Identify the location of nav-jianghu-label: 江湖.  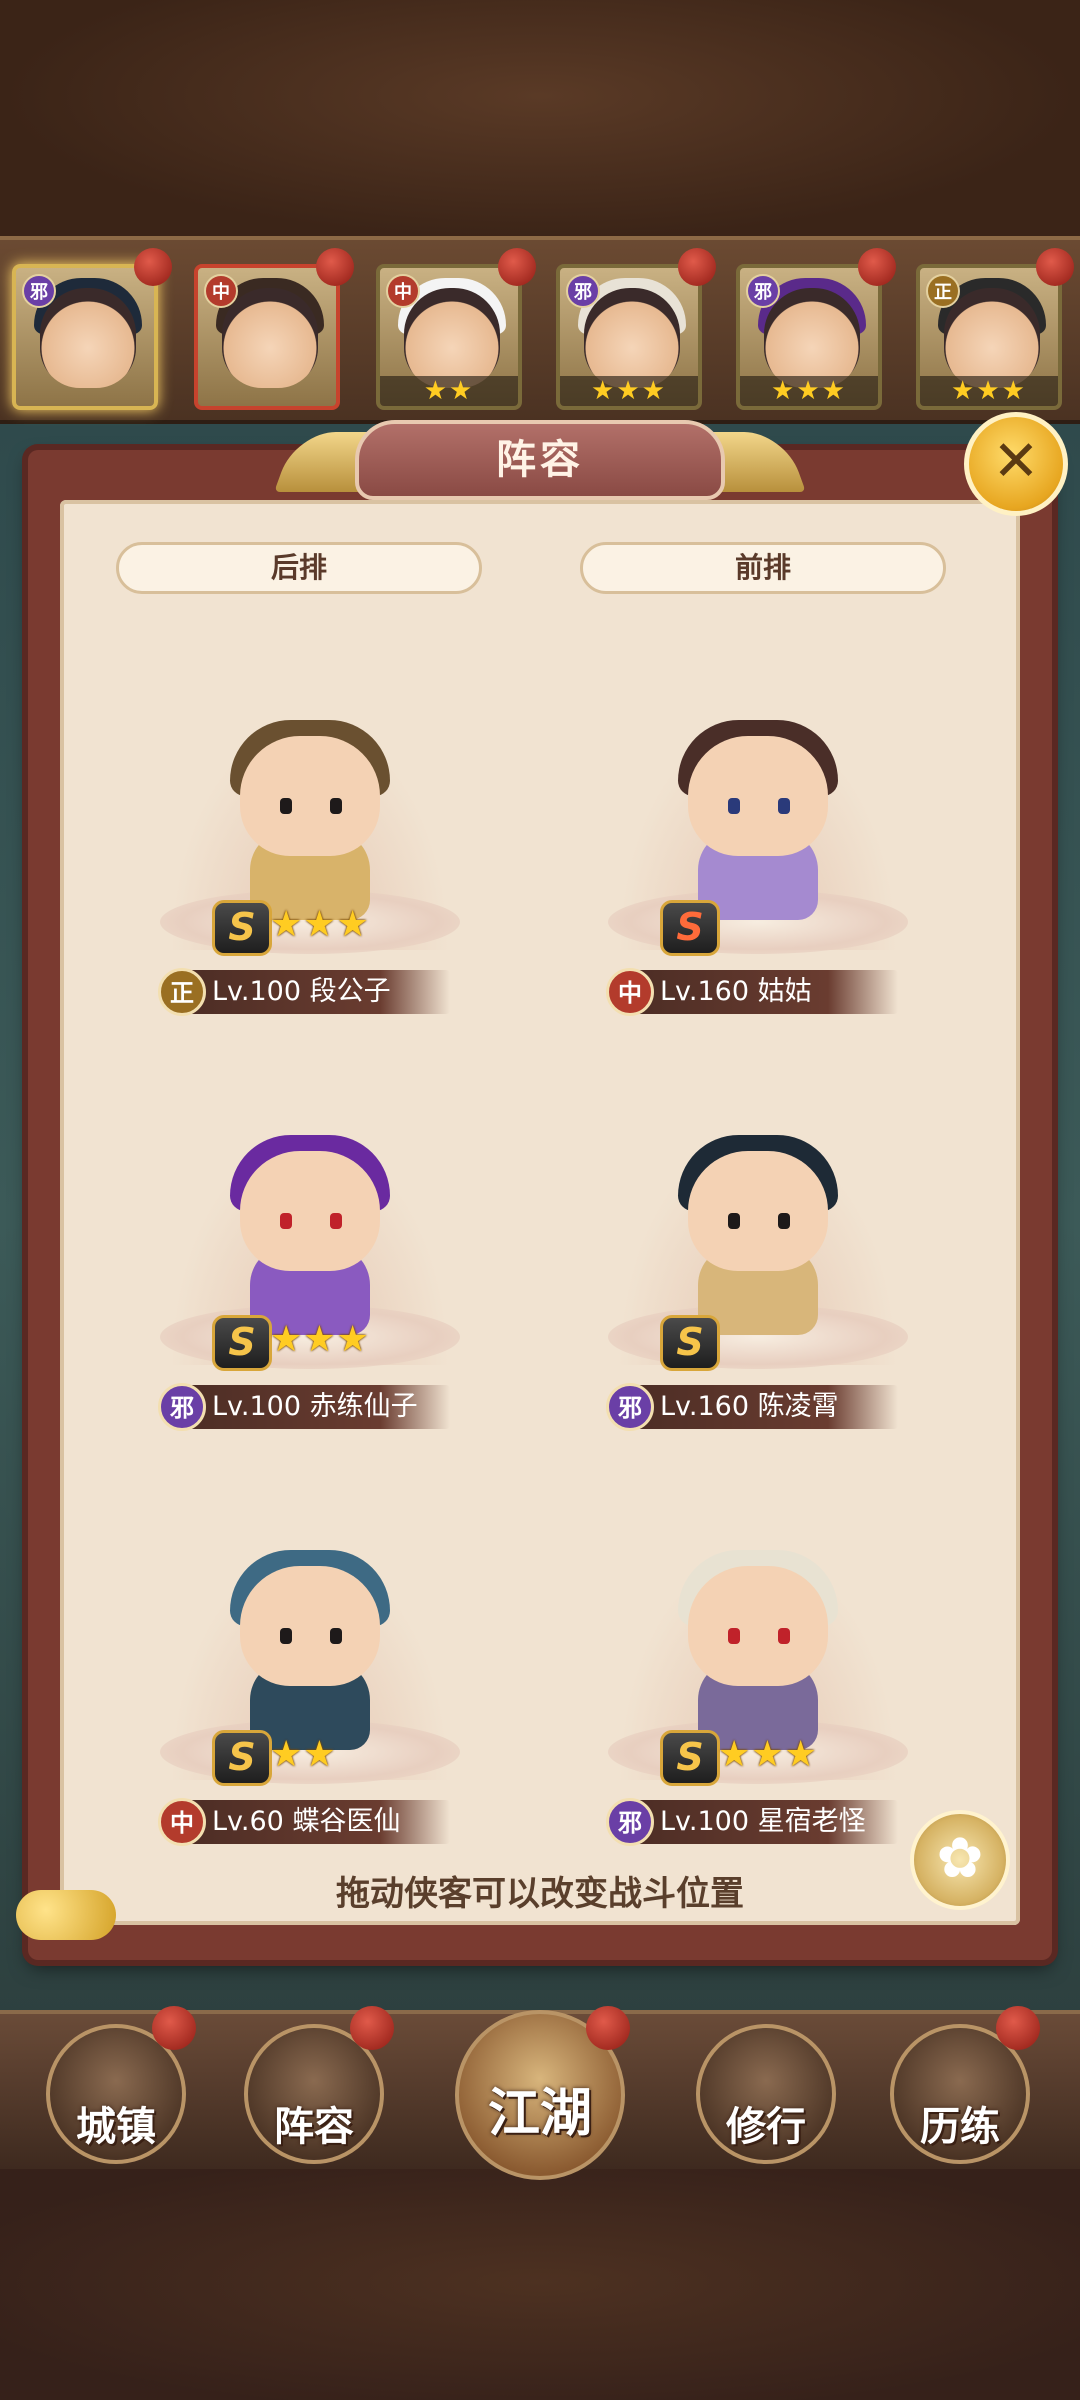
(539, 2114).